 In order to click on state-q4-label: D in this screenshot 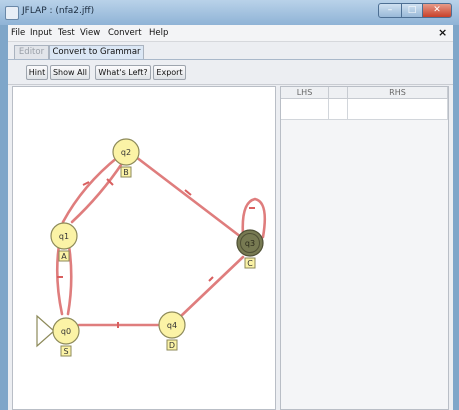, I will do `click(172, 345)`.